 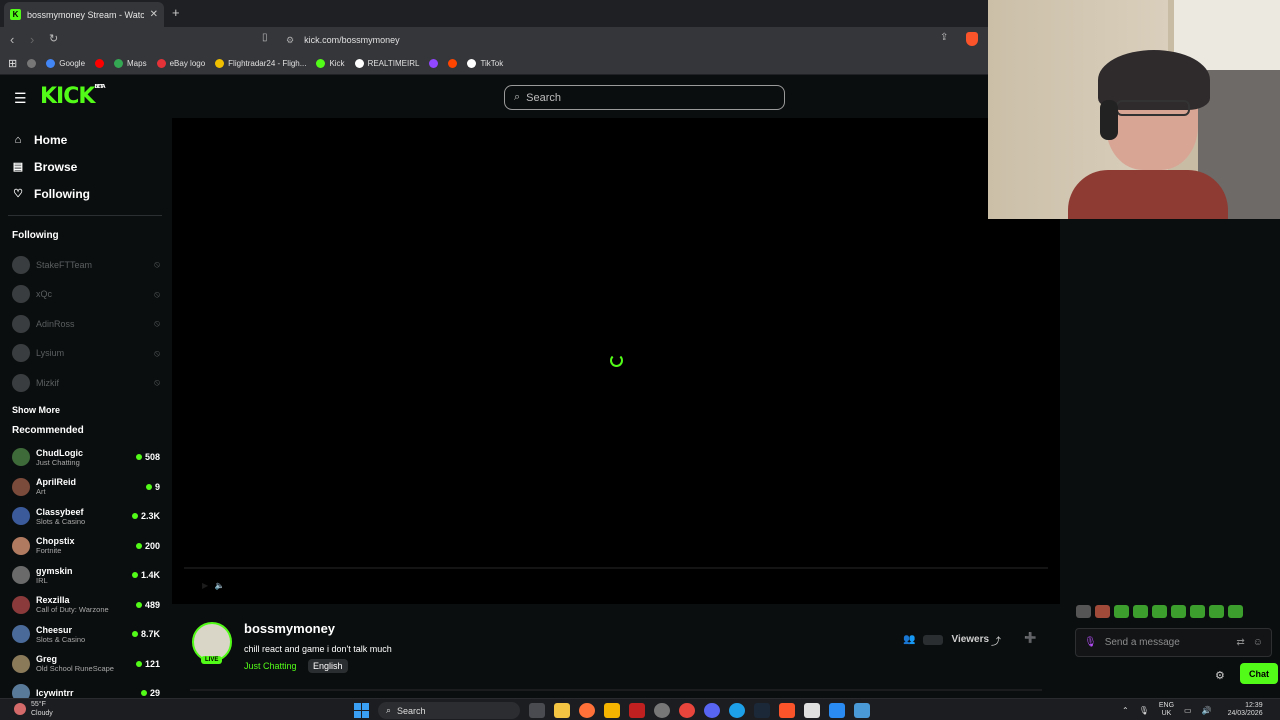 What do you see at coordinates (85, 664) in the screenshot?
I see `recommended-item: Greg Old School RuneScape 121` at bounding box center [85, 664].